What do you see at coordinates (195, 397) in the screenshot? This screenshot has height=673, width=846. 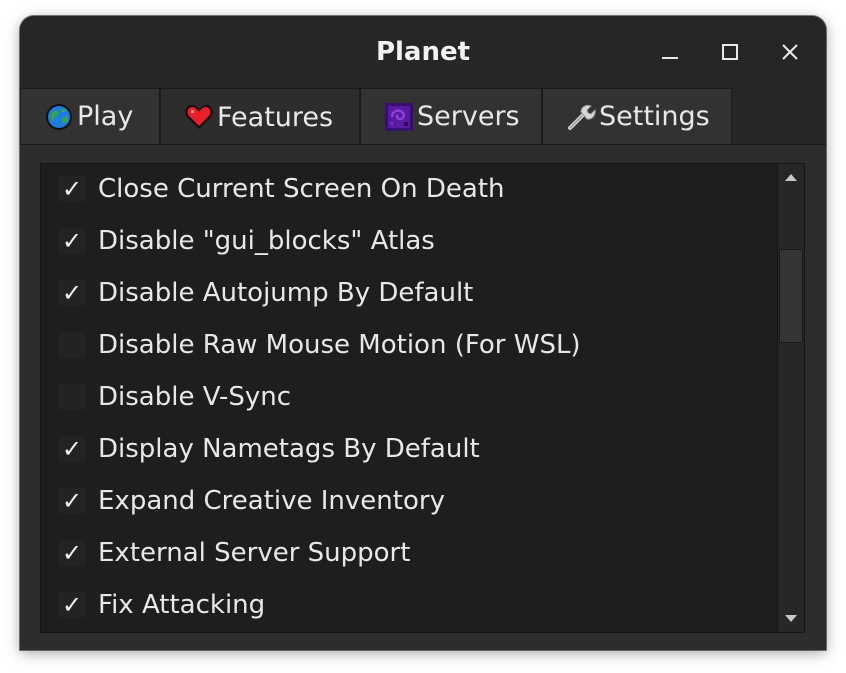 I see `feature-label: Disable V-Sync` at bounding box center [195, 397].